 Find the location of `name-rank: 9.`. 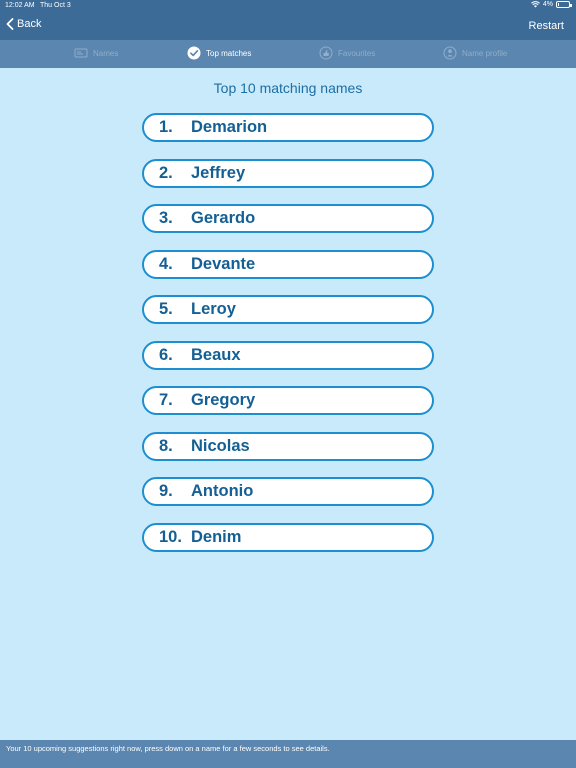

name-rank: 9. is located at coordinates (166, 491).